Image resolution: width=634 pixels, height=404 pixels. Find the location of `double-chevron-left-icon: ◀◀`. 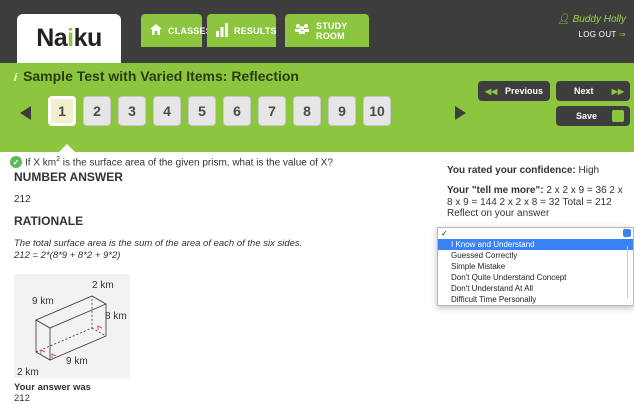

double-chevron-left-icon: ◀◀ is located at coordinates (491, 91).